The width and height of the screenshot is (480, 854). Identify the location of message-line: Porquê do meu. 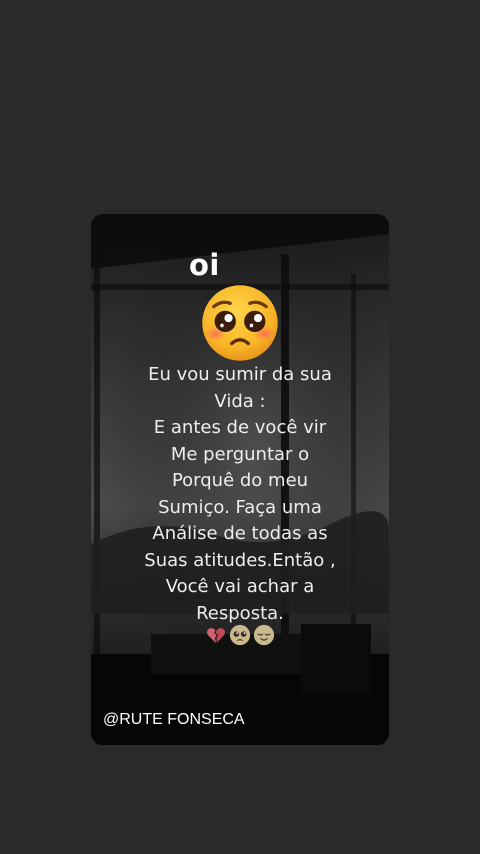
(240, 480).